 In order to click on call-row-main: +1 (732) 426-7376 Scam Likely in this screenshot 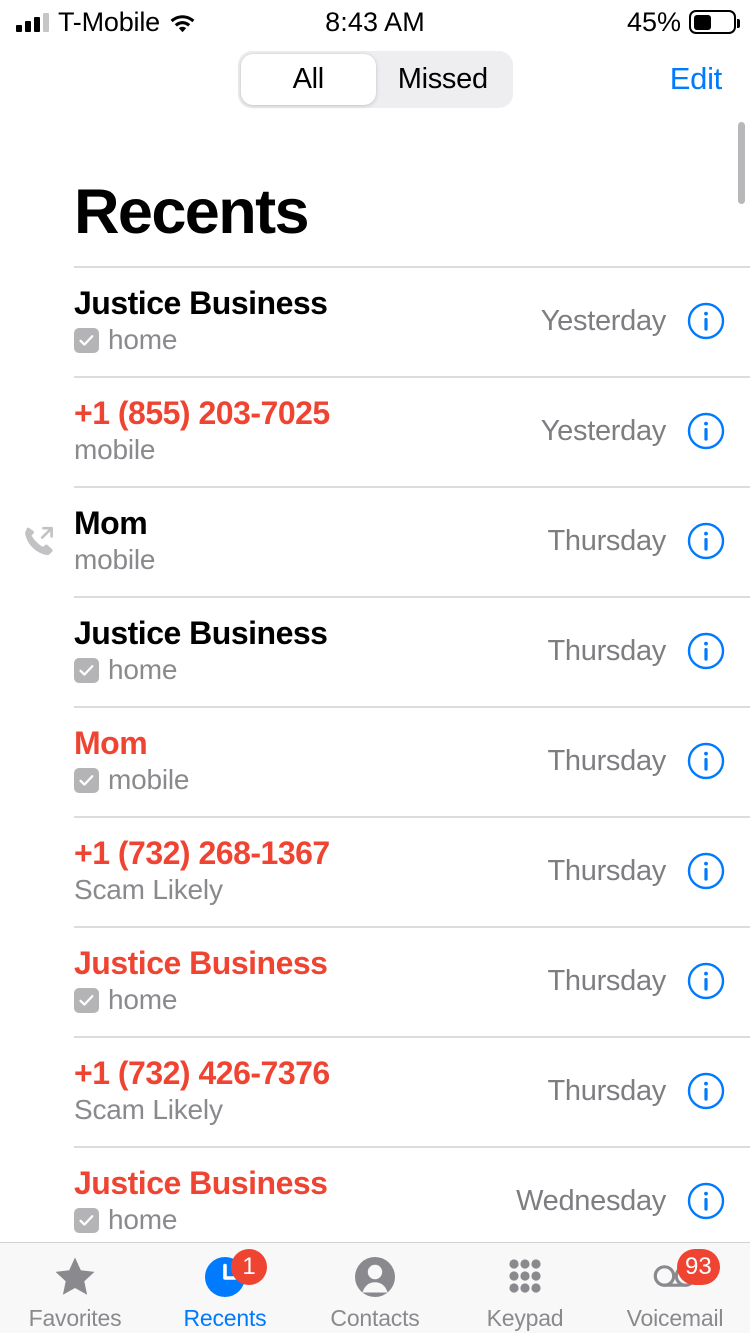, I will do `click(311, 1090)`.